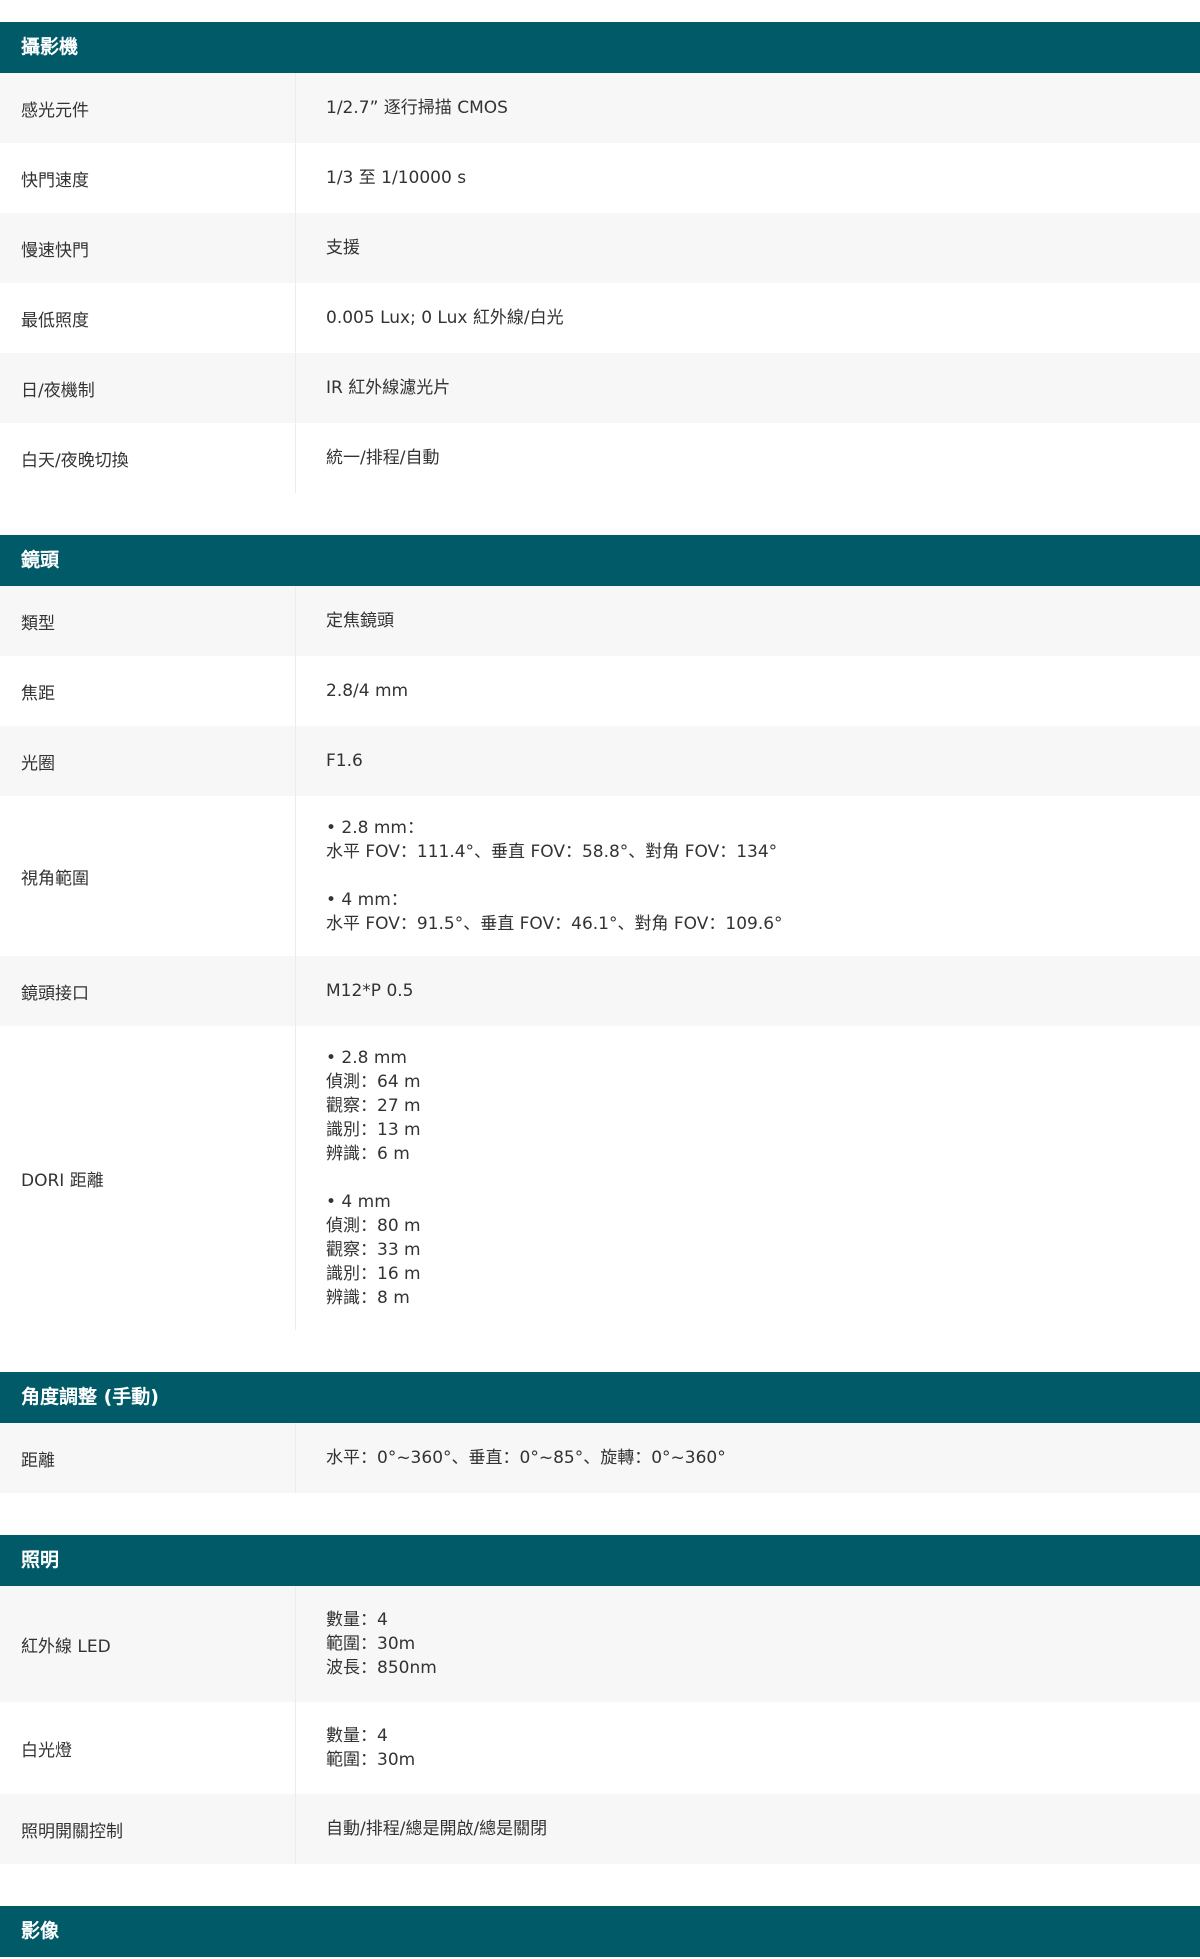  Describe the element at coordinates (445, 318) in the screenshot. I see `spec-value-line: 0.005 Lux; 0 Lux 紅外線/白光` at that location.